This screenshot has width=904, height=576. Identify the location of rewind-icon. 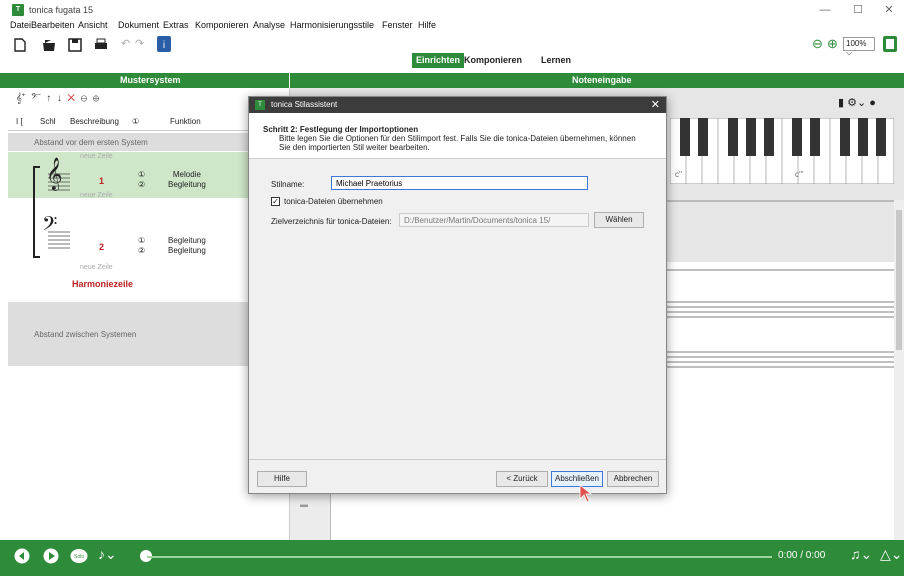
(22, 556).